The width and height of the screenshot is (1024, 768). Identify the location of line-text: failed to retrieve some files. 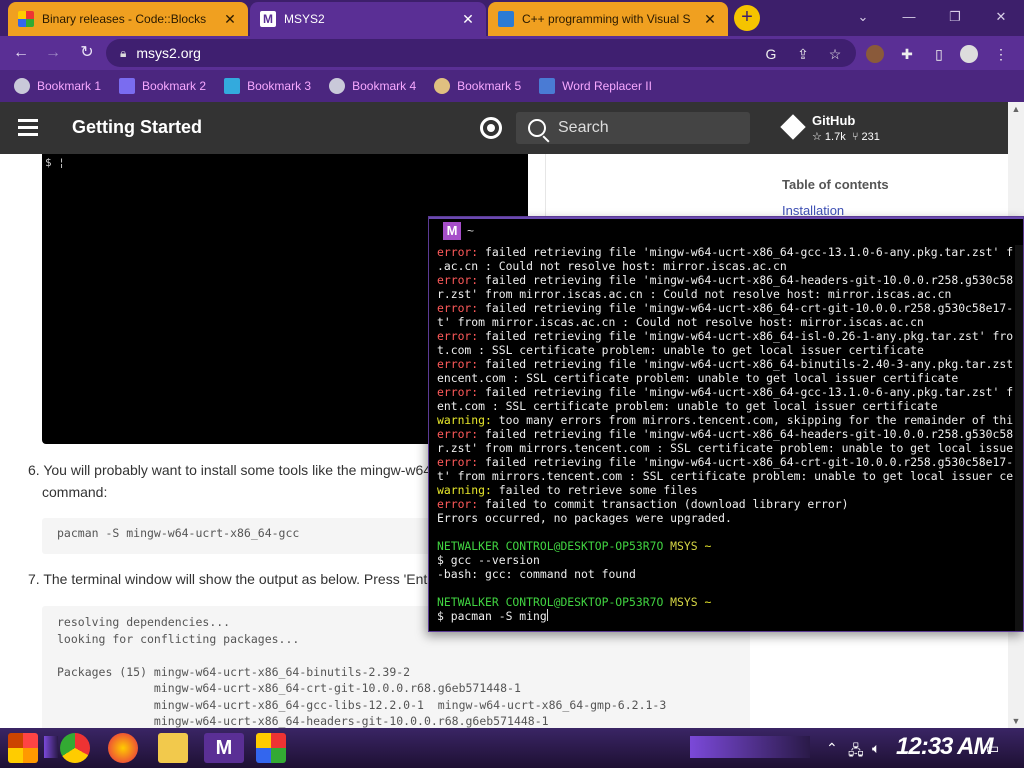
(594, 490).